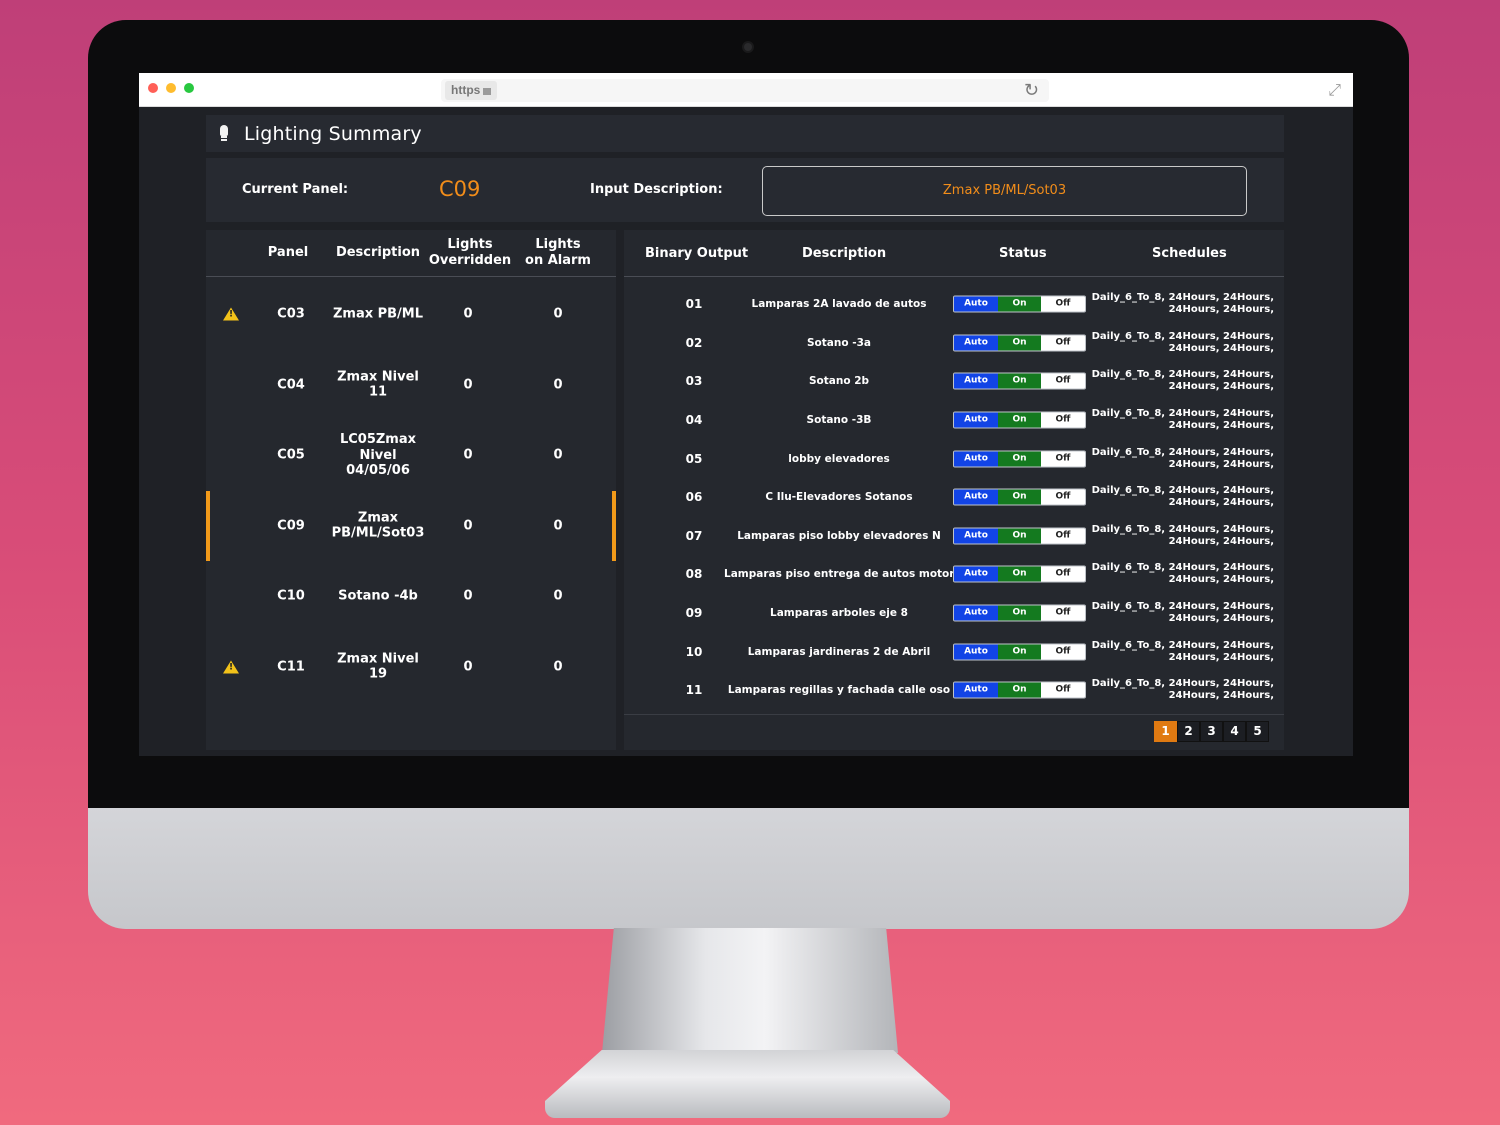 The image size is (1500, 1125). I want to click on output-number: 07, so click(694, 535).